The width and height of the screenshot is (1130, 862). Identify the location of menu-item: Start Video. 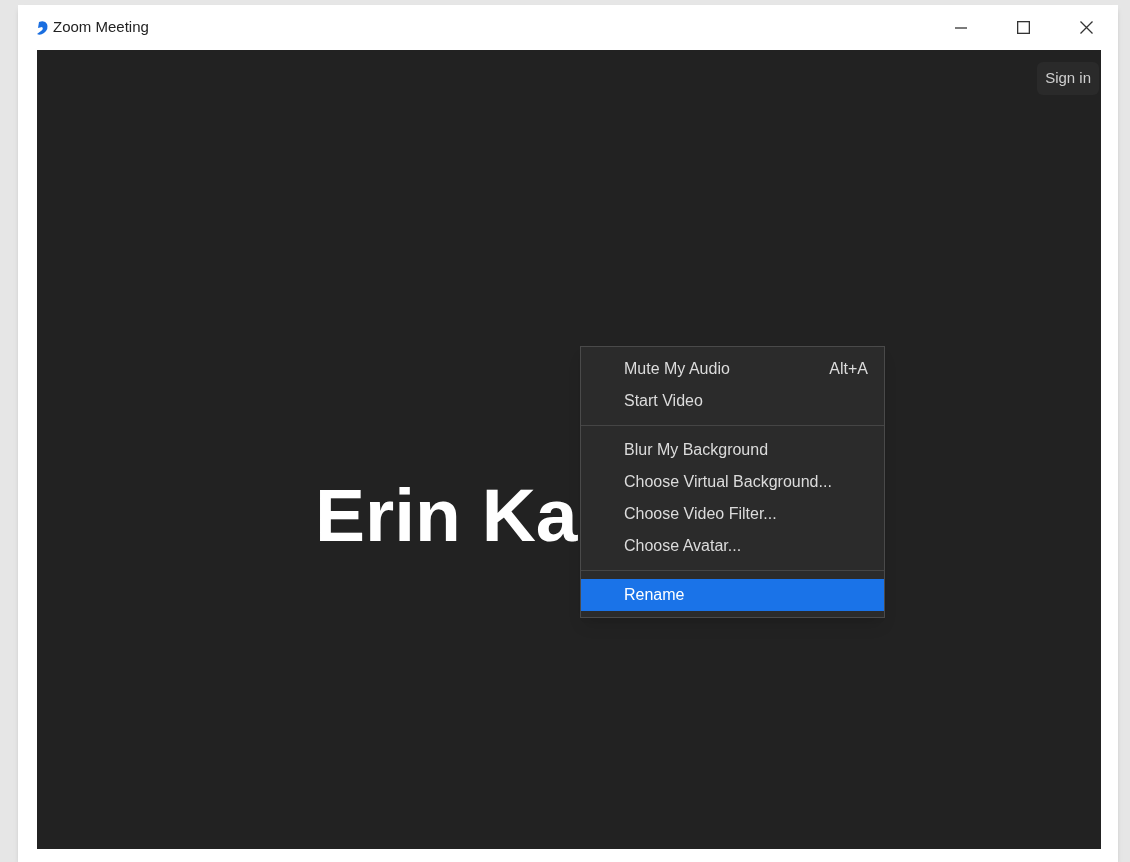
(732, 401).